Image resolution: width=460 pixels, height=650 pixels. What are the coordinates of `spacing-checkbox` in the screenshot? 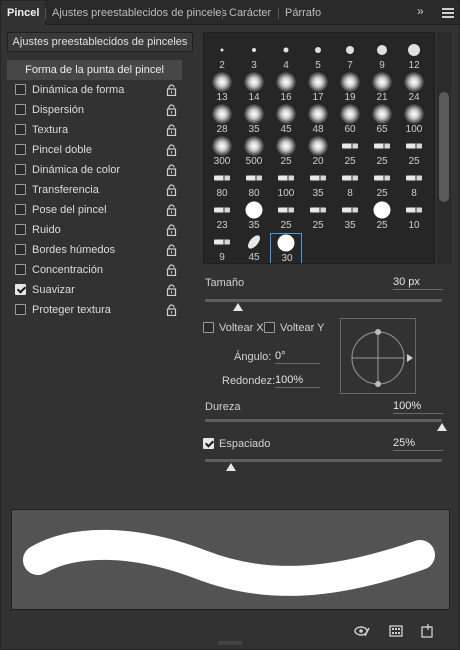 It's located at (208, 443).